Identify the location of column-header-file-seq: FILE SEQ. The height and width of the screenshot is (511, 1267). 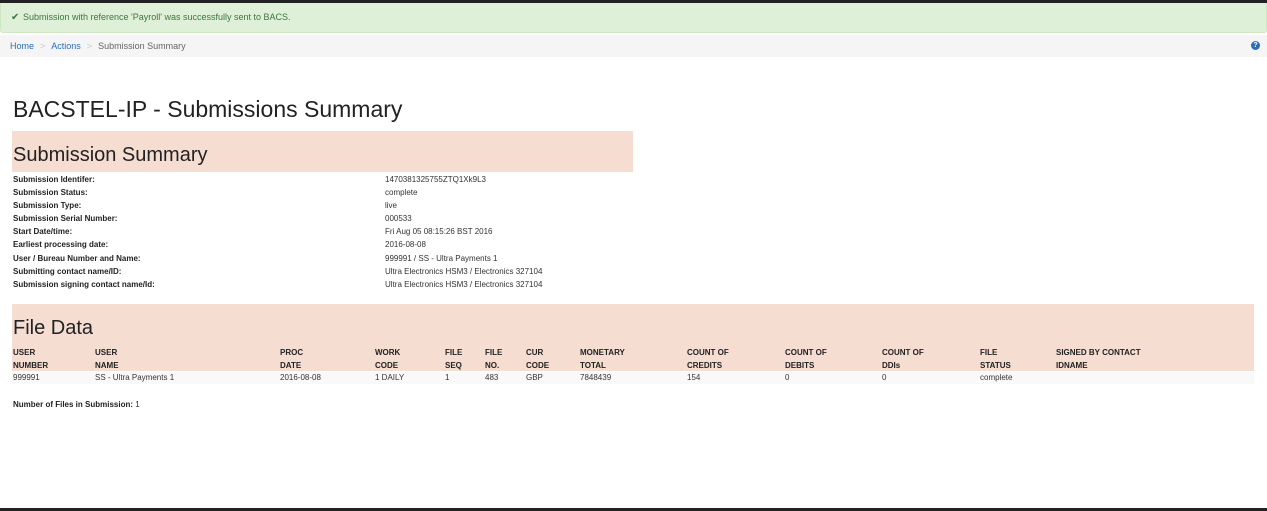
(454, 359).